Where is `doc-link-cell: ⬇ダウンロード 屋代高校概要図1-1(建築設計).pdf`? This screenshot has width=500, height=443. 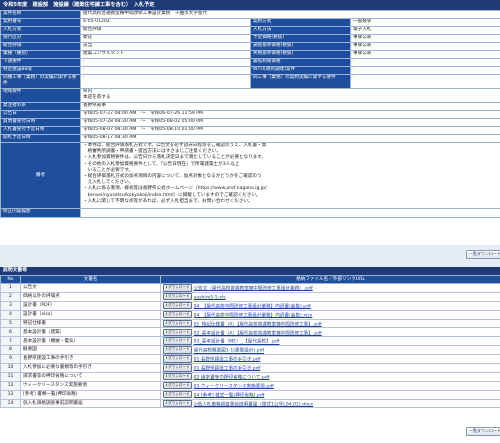
doc-link-cell: ⬇ダウンロード 屋代高校概要図1-1(建築設計).pdf is located at coordinates (330, 350).